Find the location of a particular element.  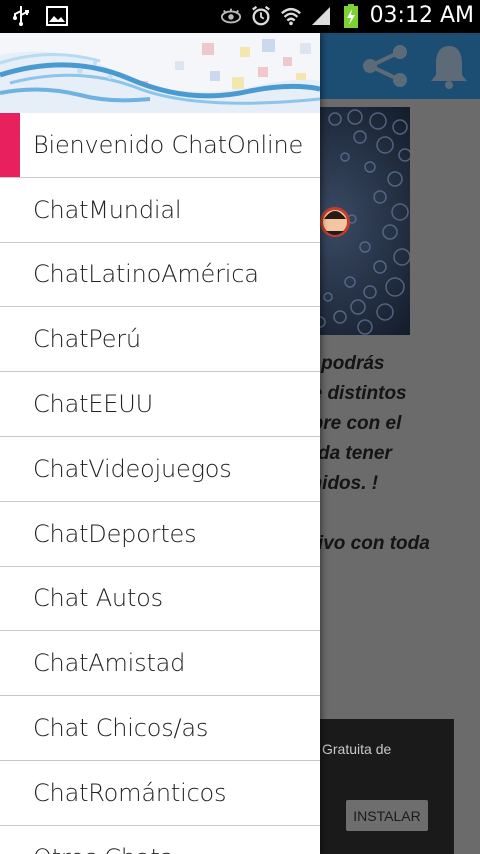

menu-item-chatlatinoamerica: ChatLatinoAmérica is located at coordinates (160, 275).